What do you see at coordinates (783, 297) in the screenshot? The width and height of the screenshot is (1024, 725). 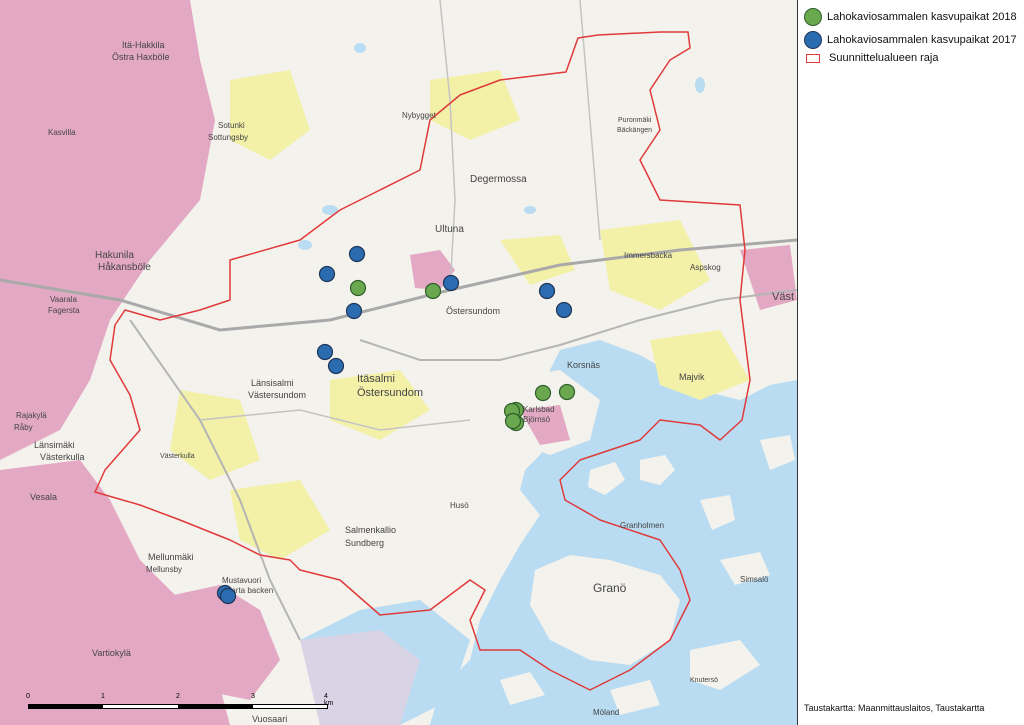 I see `place-label: Väst` at bounding box center [783, 297].